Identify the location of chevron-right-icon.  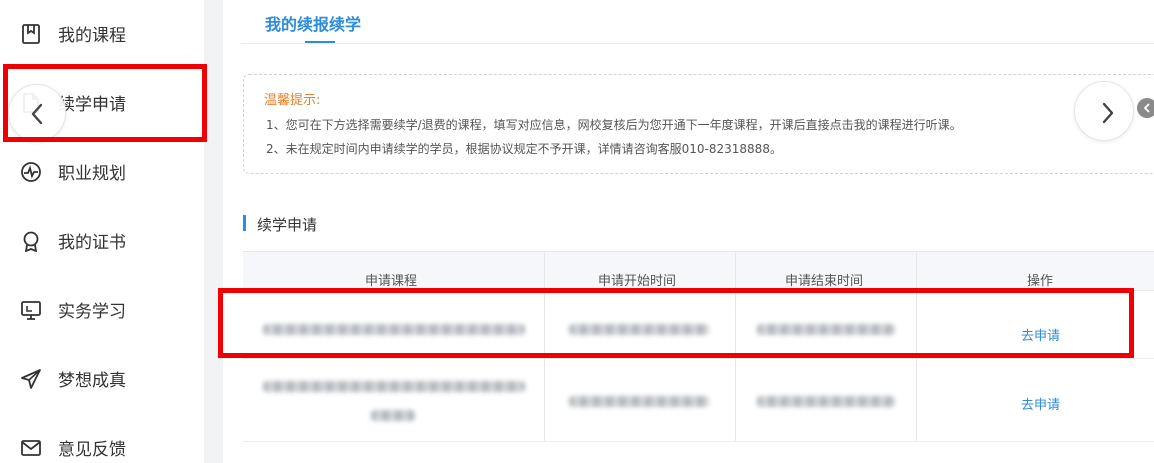
(1108, 113).